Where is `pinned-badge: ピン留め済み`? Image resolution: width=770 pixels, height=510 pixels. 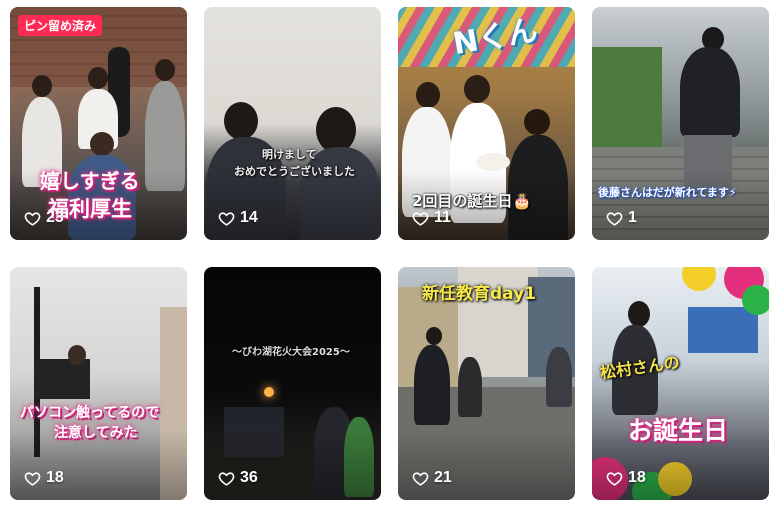 pinned-badge: ピン留め済み is located at coordinates (60, 25).